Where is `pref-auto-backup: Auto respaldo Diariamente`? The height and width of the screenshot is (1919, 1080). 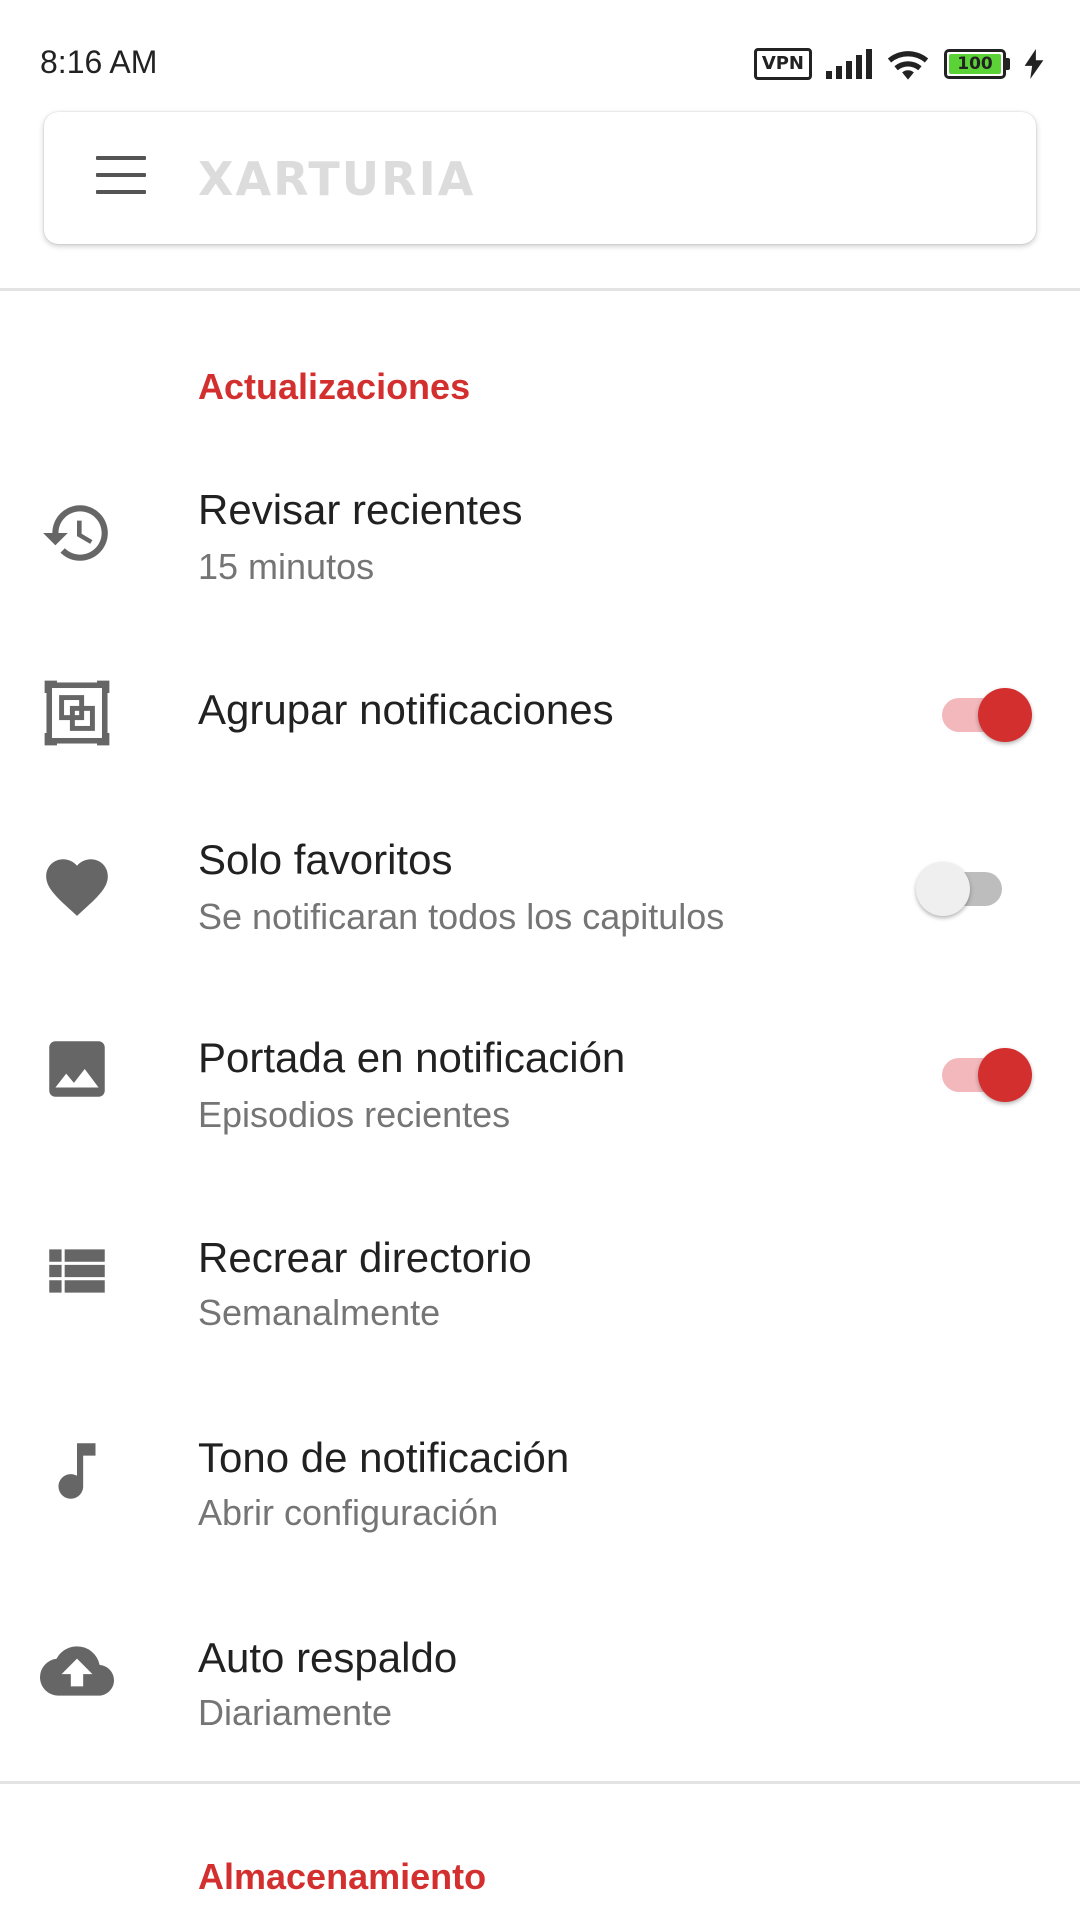
pref-auto-backup: Auto respaldo Diariamente is located at coordinates (540, 1685).